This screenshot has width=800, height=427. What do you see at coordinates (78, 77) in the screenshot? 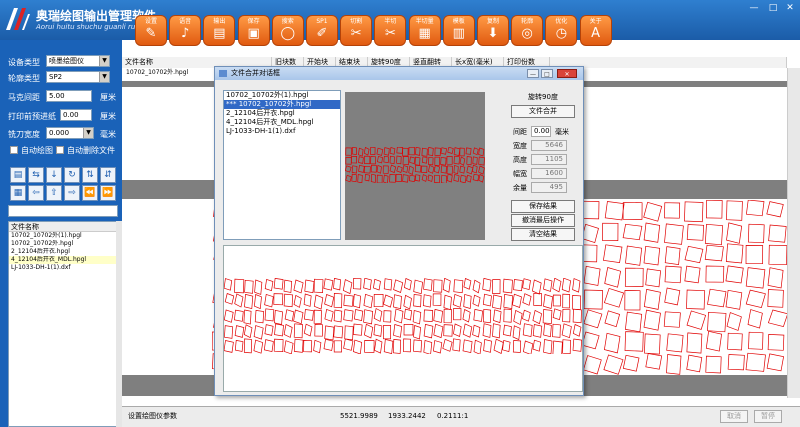
I see `output-type-select: SP2 ▼` at bounding box center [78, 77].